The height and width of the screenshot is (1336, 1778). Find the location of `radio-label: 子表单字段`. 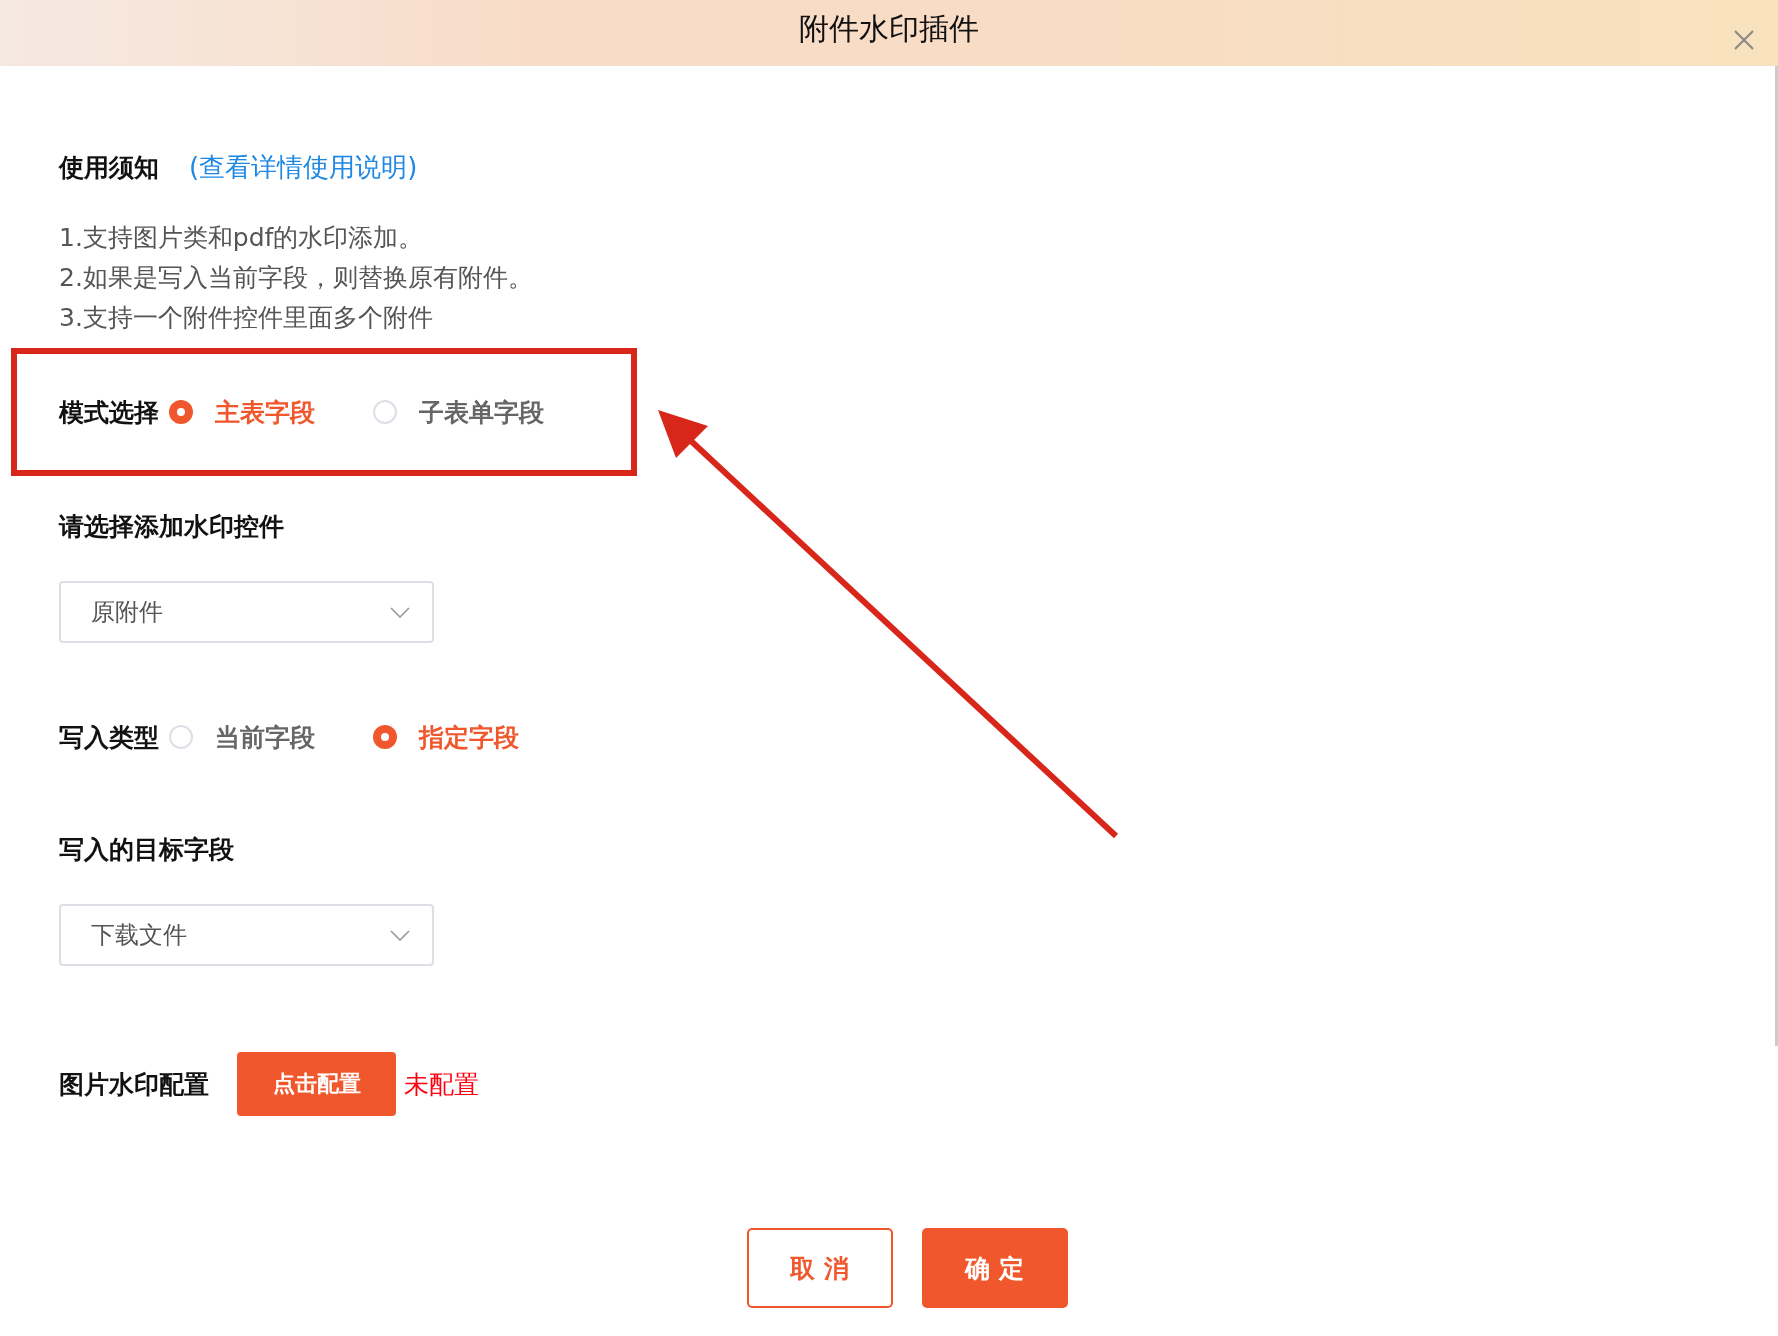

radio-label: 子表单字段 is located at coordinates (481, 412).